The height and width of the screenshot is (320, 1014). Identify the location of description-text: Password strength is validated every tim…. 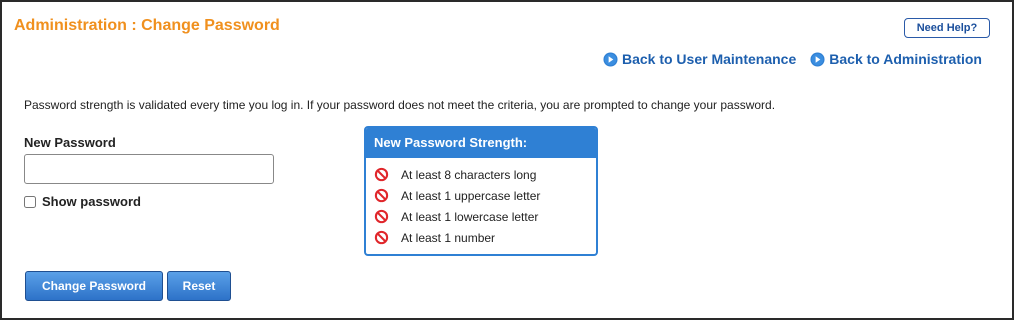
(400, 105).